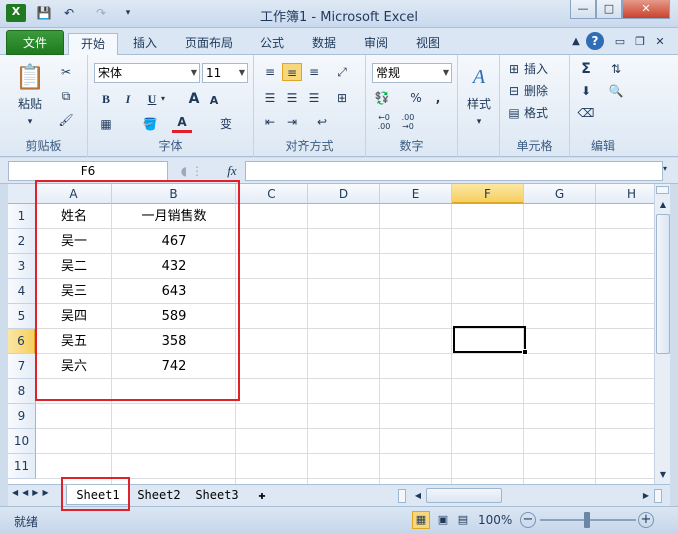 This screenshot has width=678, height=533. Describe the element at coordinates (416, 194) in the screenshot. I see `column-header-e: E` at that location.